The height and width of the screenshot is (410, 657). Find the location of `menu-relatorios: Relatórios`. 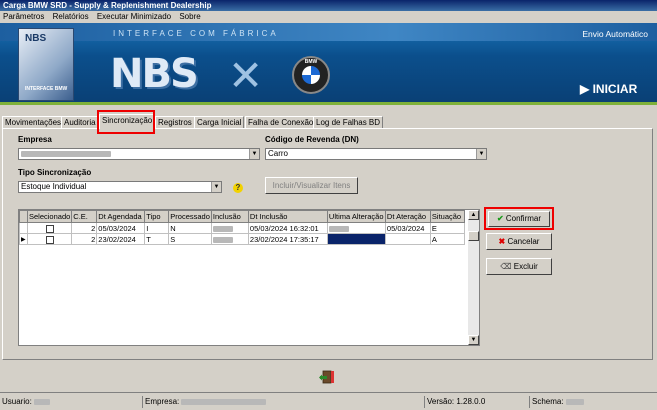

menu-relatorios: Relatórios is located at coordinates (71, 17).